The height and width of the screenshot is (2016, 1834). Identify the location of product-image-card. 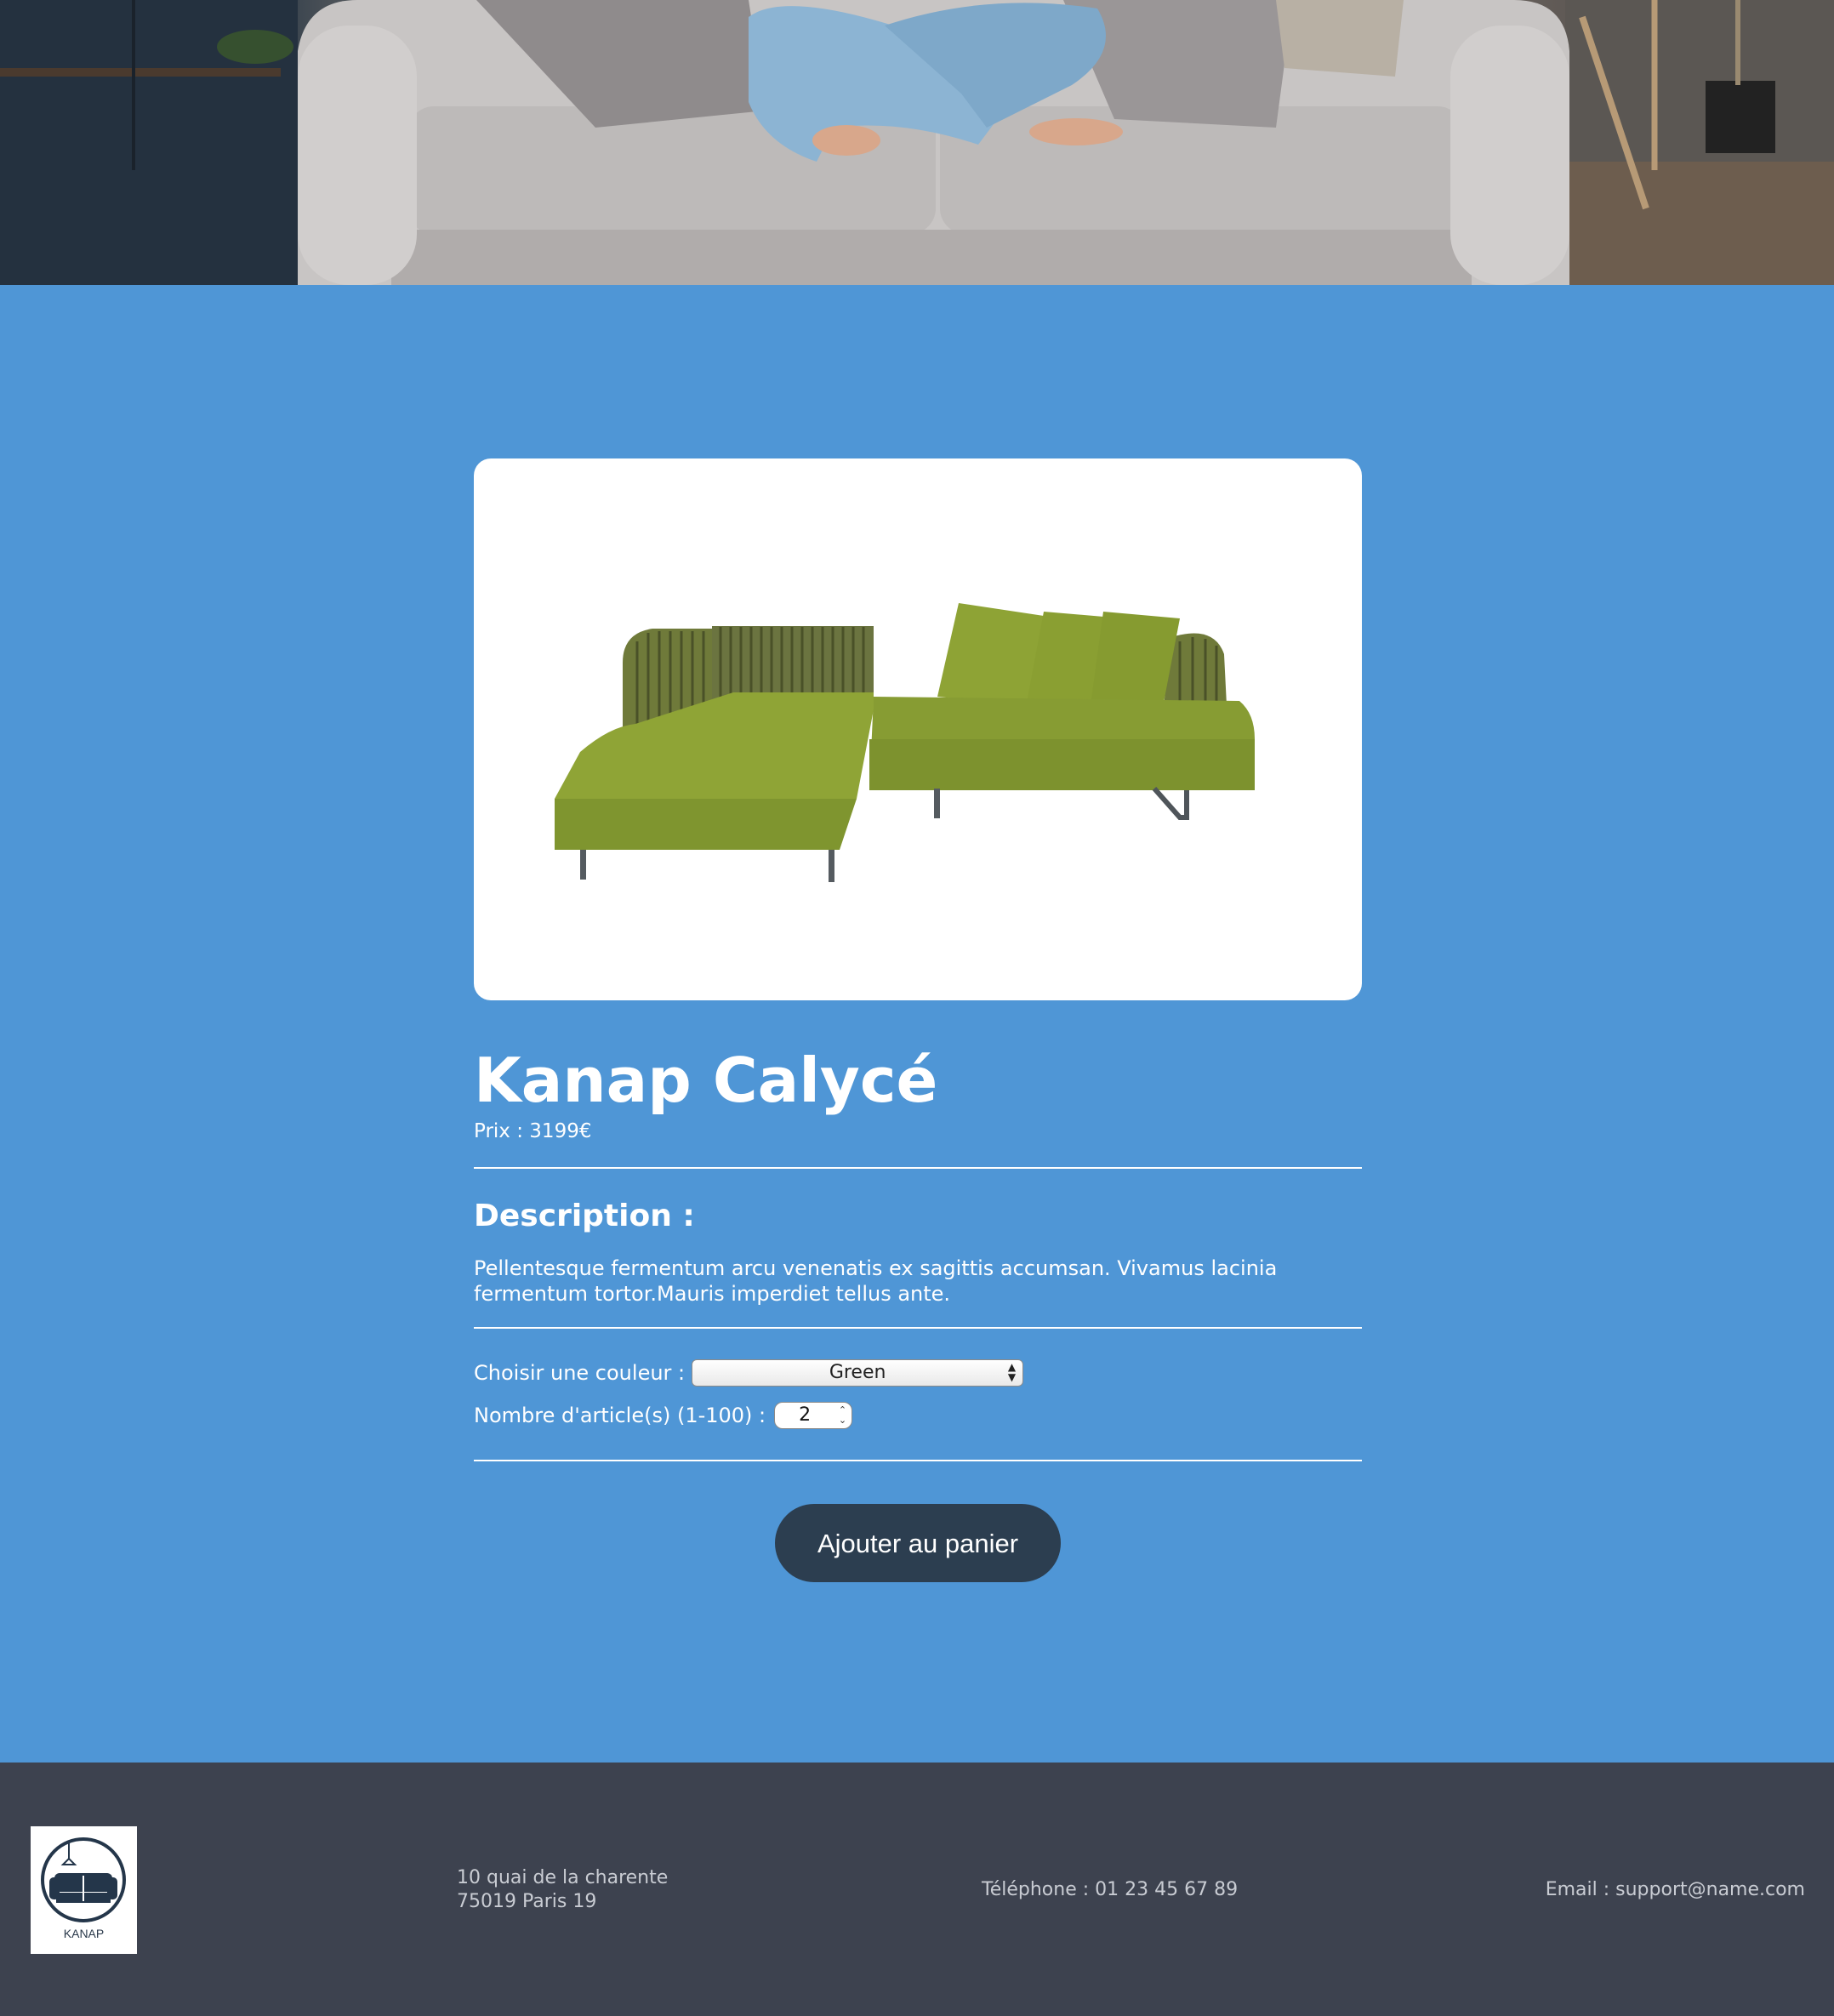
(918, 729).